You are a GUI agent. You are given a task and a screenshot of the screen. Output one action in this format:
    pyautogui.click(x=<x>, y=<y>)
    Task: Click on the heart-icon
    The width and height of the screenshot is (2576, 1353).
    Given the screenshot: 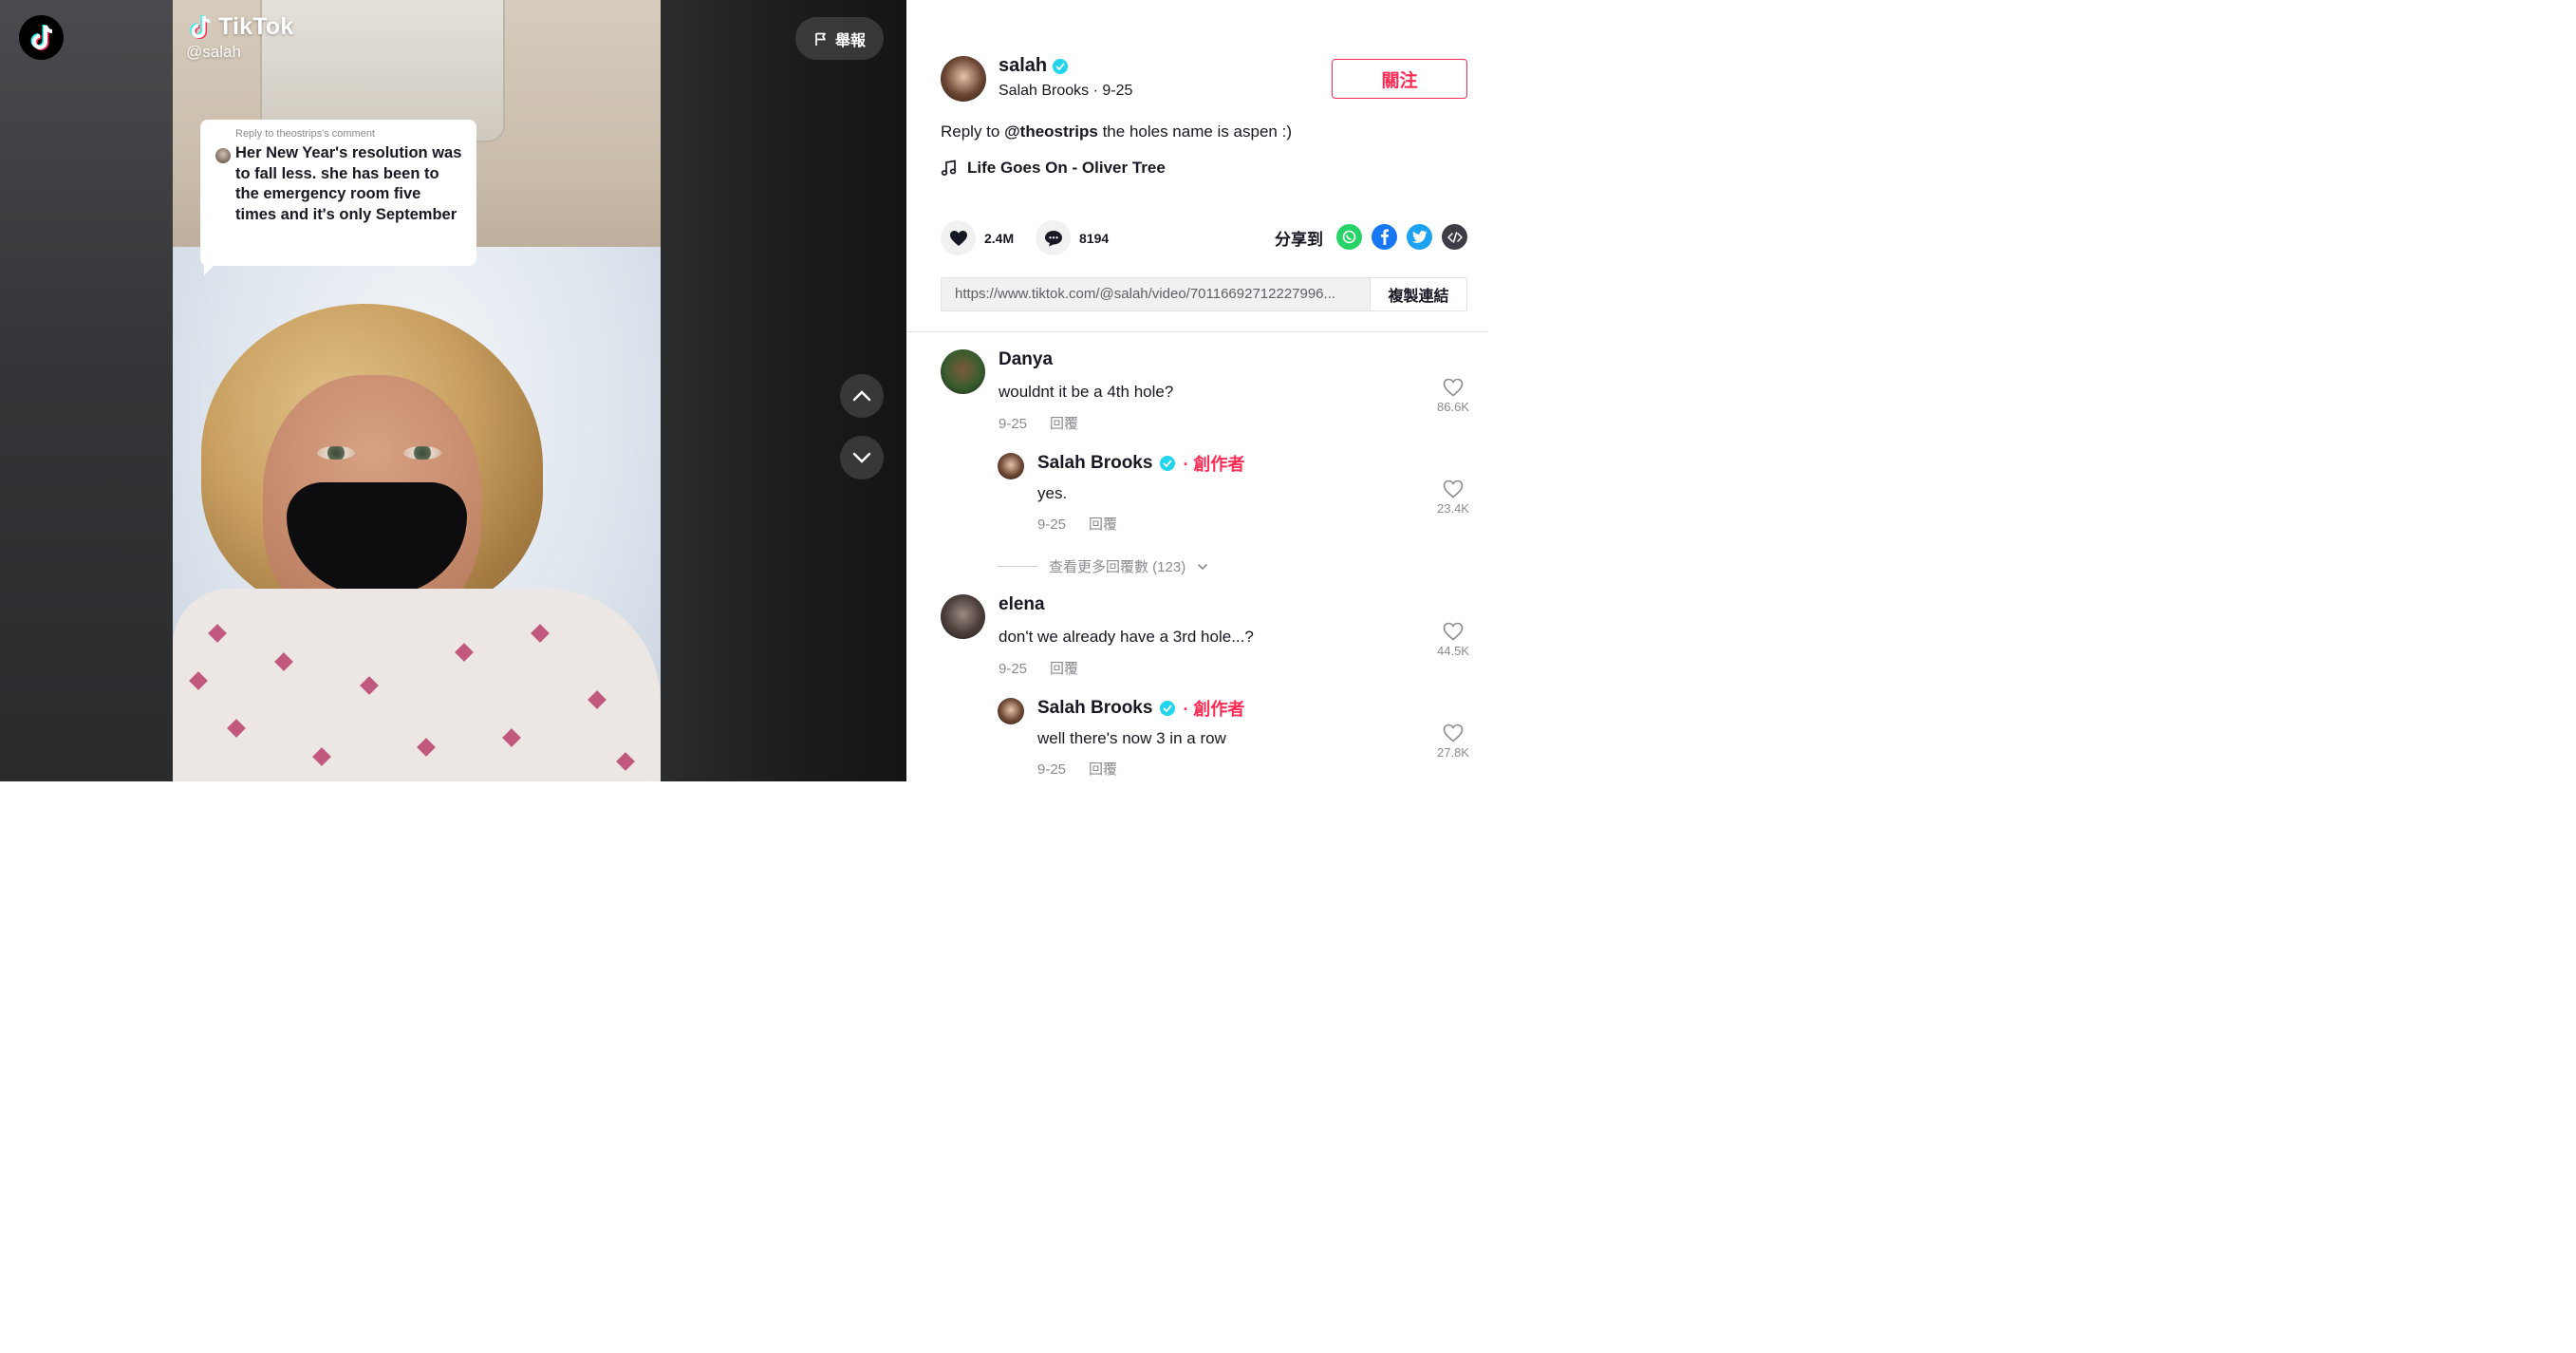 What is the action you would take?
    pyautogui.click(x=958, y=238)
    